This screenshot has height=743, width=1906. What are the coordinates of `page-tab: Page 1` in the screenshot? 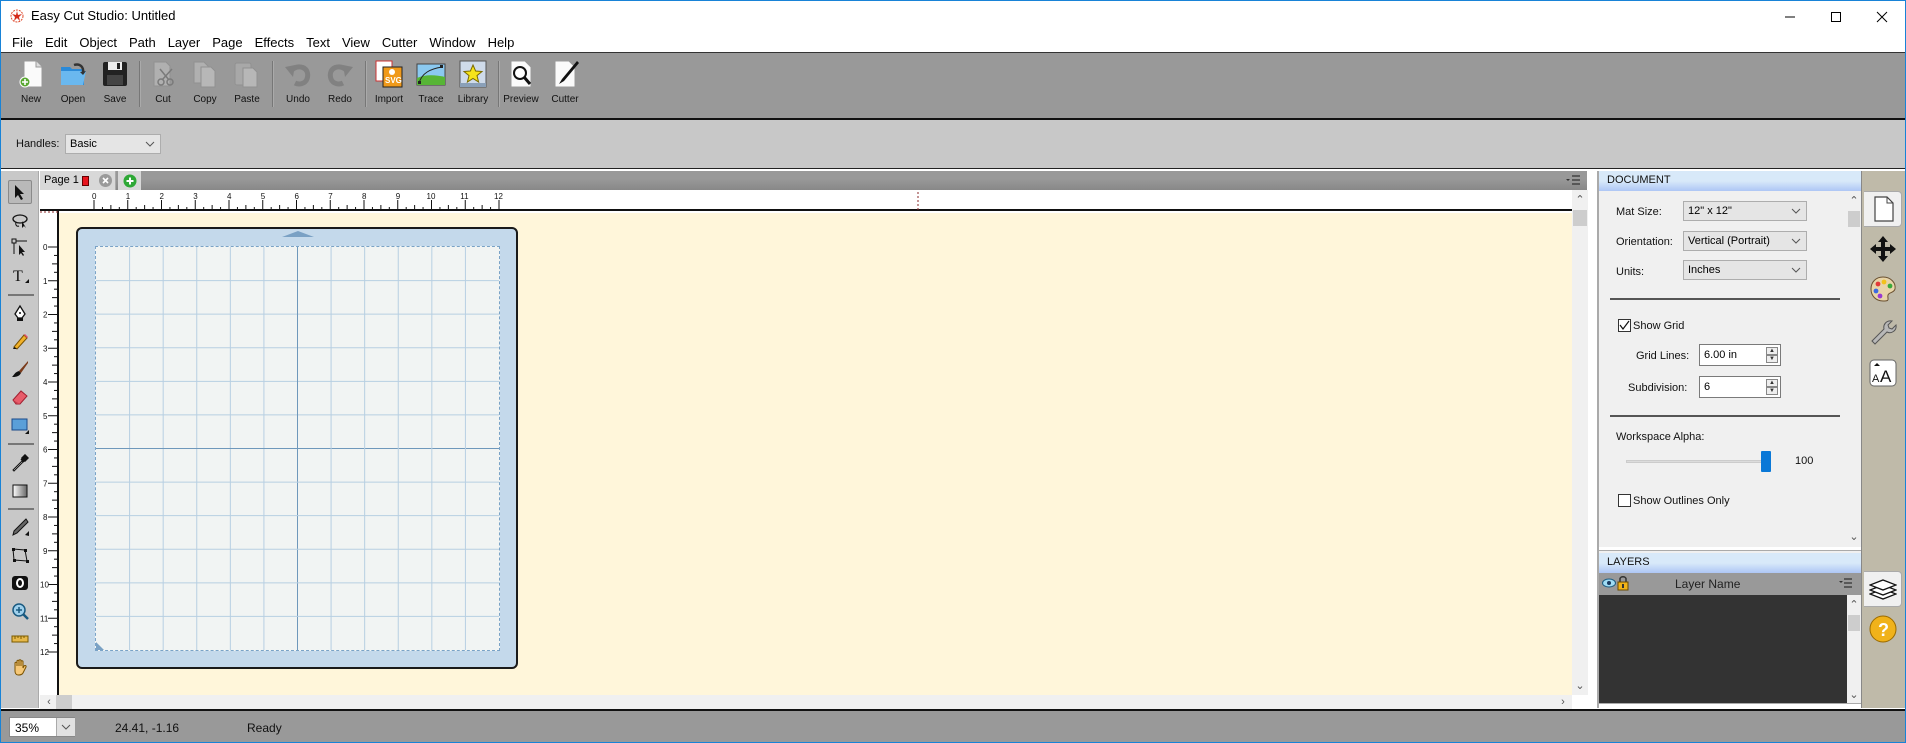 It's located at (78, 180).